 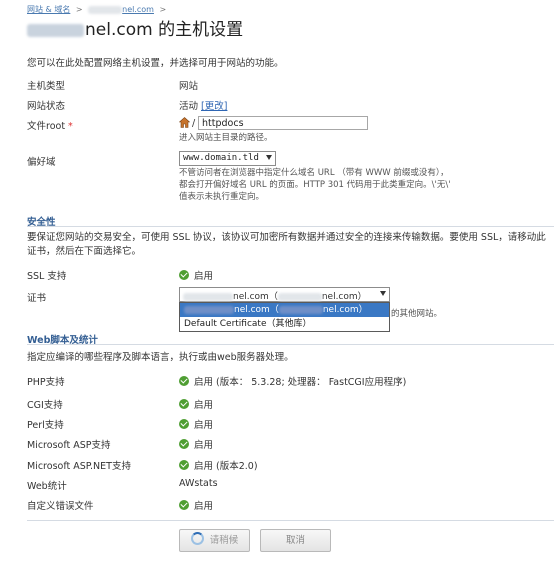 I want to click on change-status-link: [更改], so click(x=214, y=106).